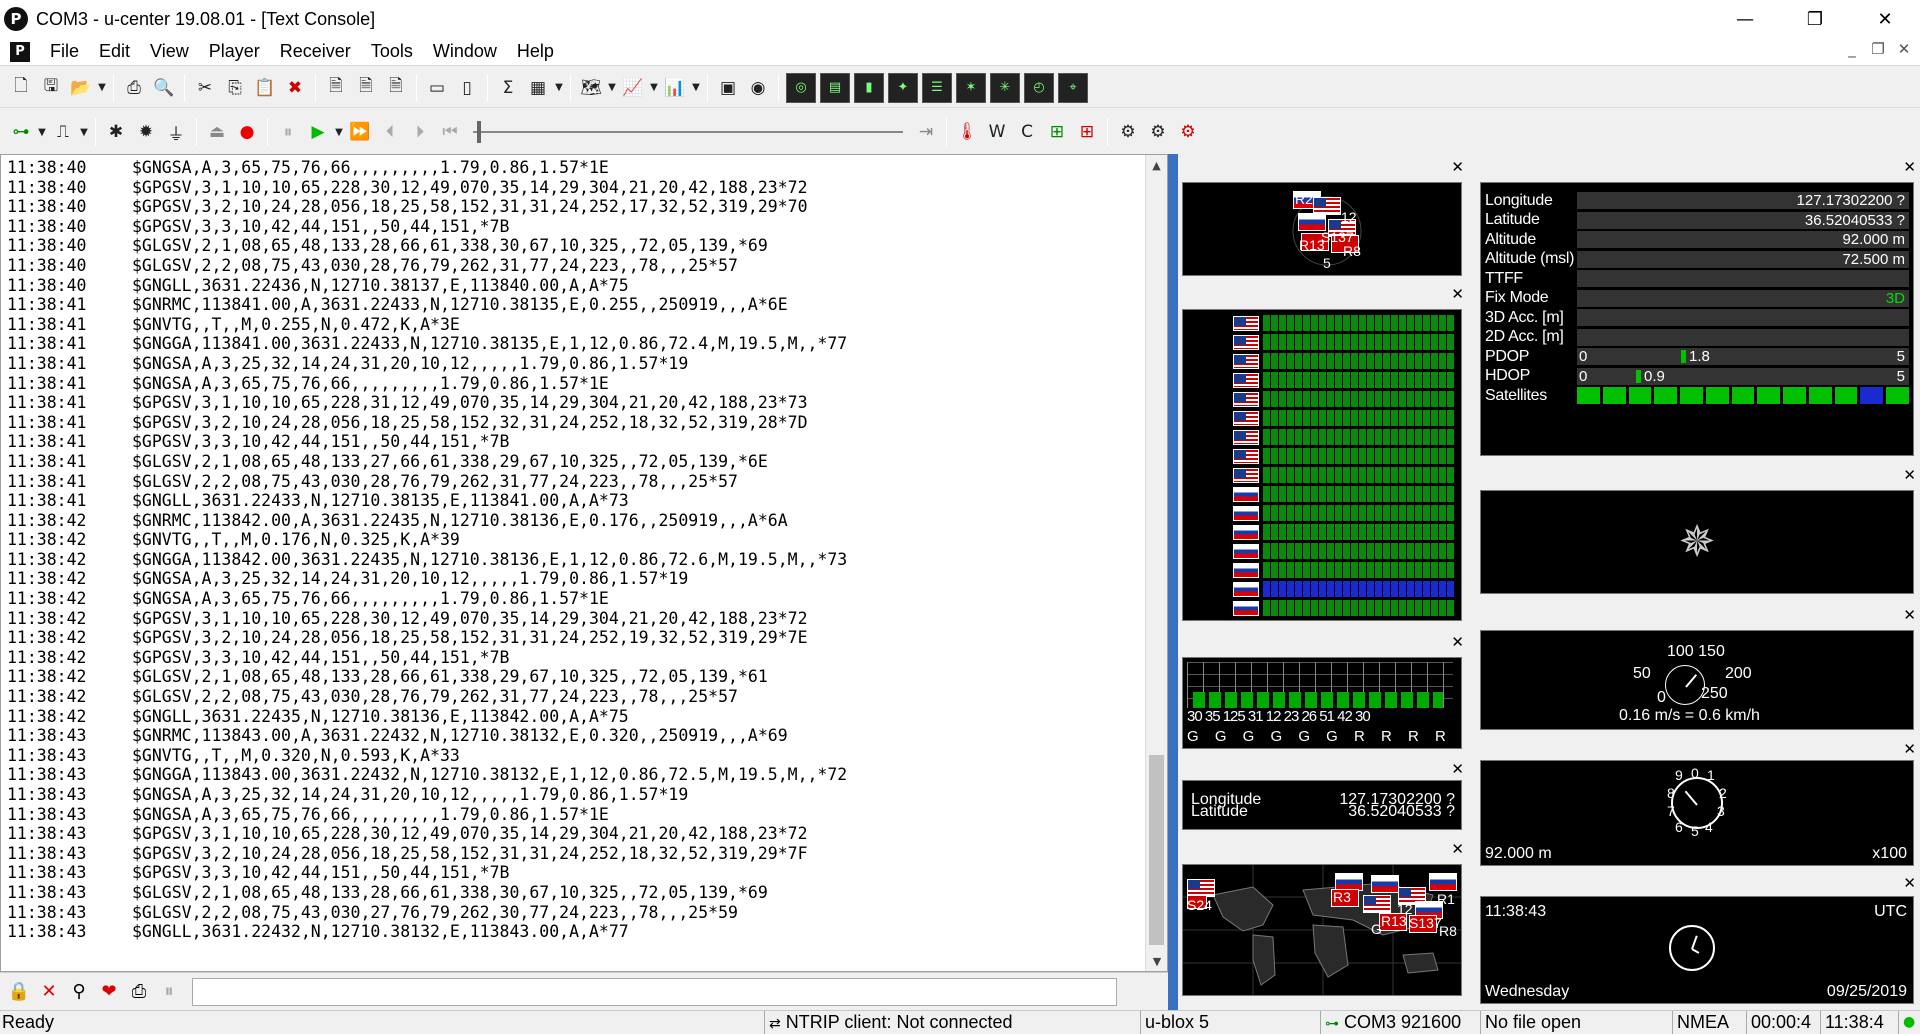  Describe the element at coordinates (265, 88) in the screenshot. I see `paste-icon: 📋` at that location.